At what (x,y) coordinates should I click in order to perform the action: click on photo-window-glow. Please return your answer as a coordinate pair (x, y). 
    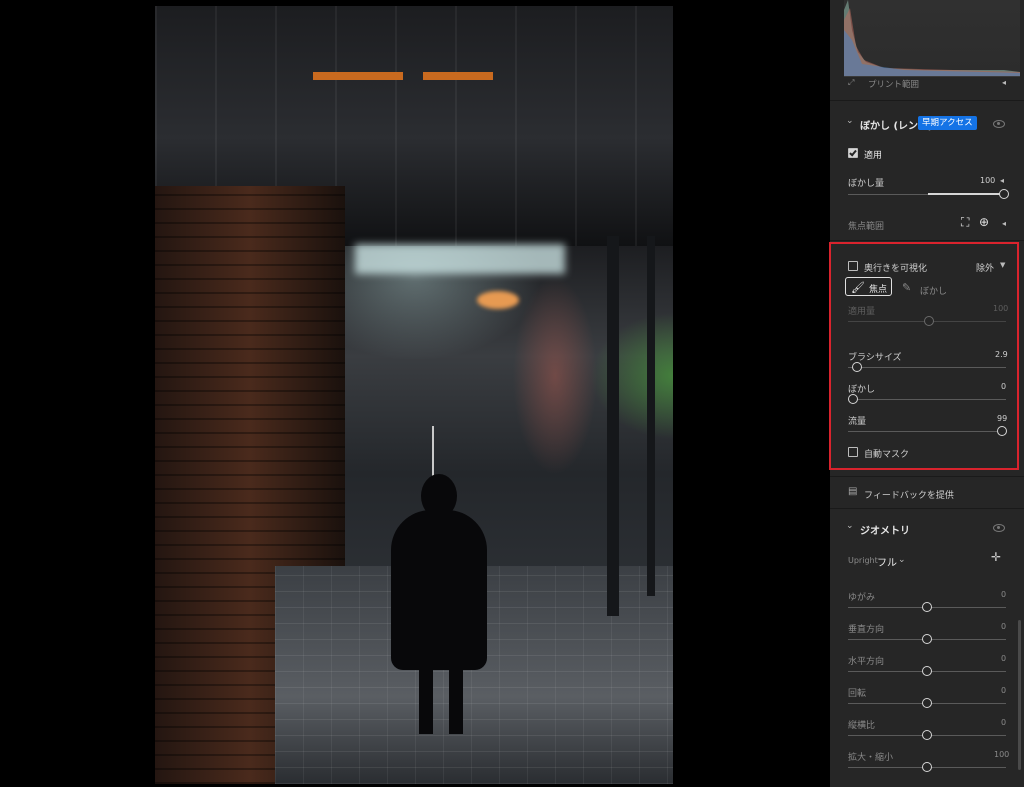
    Looking at the image, I should click on (460, 259).